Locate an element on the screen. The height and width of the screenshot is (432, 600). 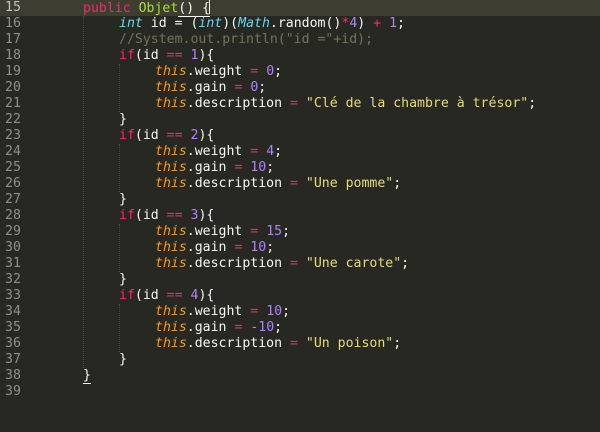
code-line: 27 } is located at coordinates (300, 200).